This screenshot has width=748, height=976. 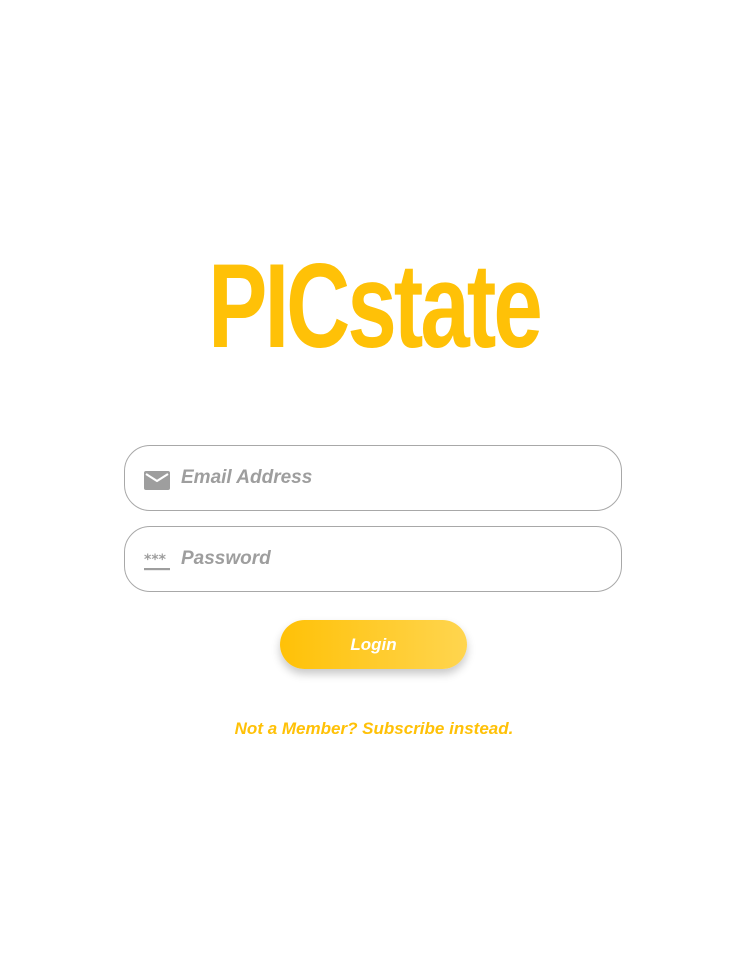 What do you see at coordinates (391, 478) in the screenshot?
I see `email-input` at bounding box center [391, 478].